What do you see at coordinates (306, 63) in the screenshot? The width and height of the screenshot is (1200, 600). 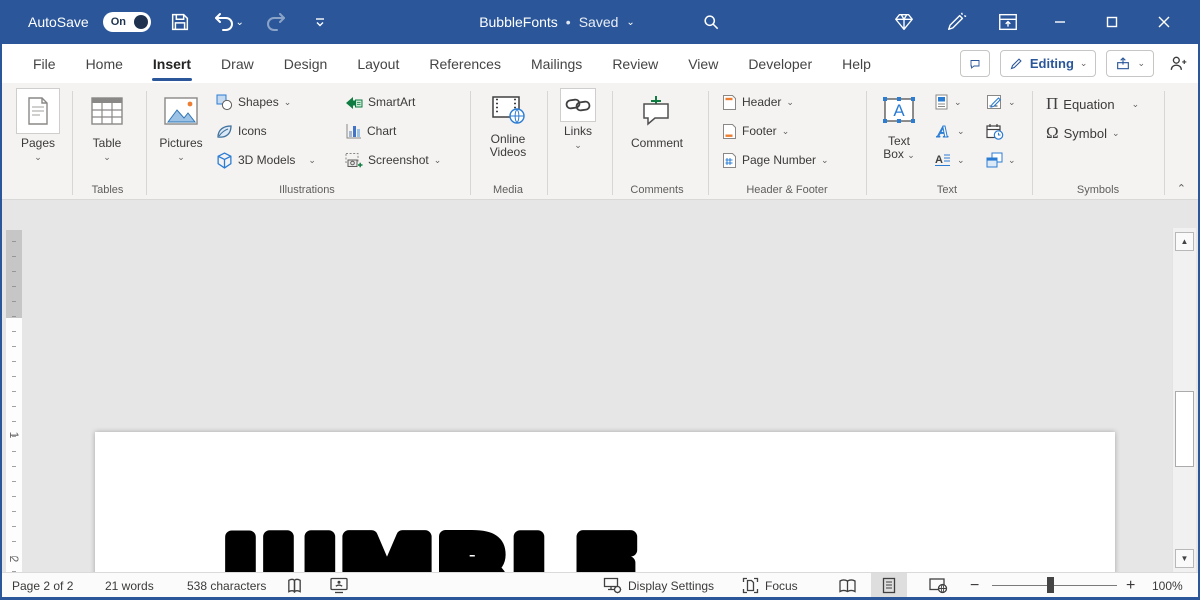 I see `tab-design: Design` at bounding box center [306, 63].